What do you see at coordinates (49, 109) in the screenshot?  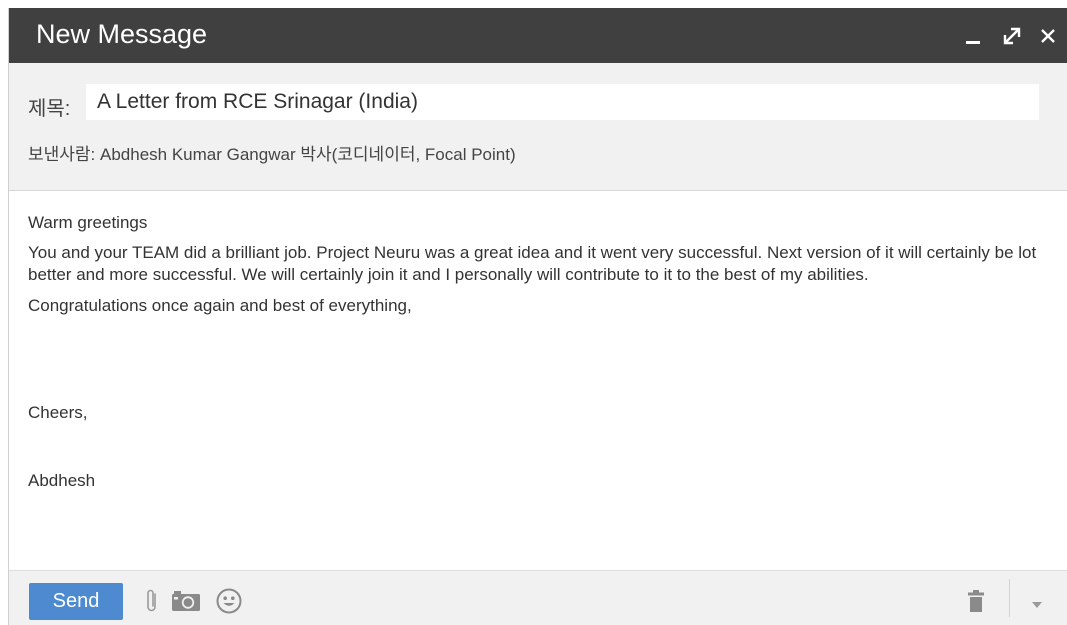 I see `subject-label: 제목:` at bounding box center [49, 109].